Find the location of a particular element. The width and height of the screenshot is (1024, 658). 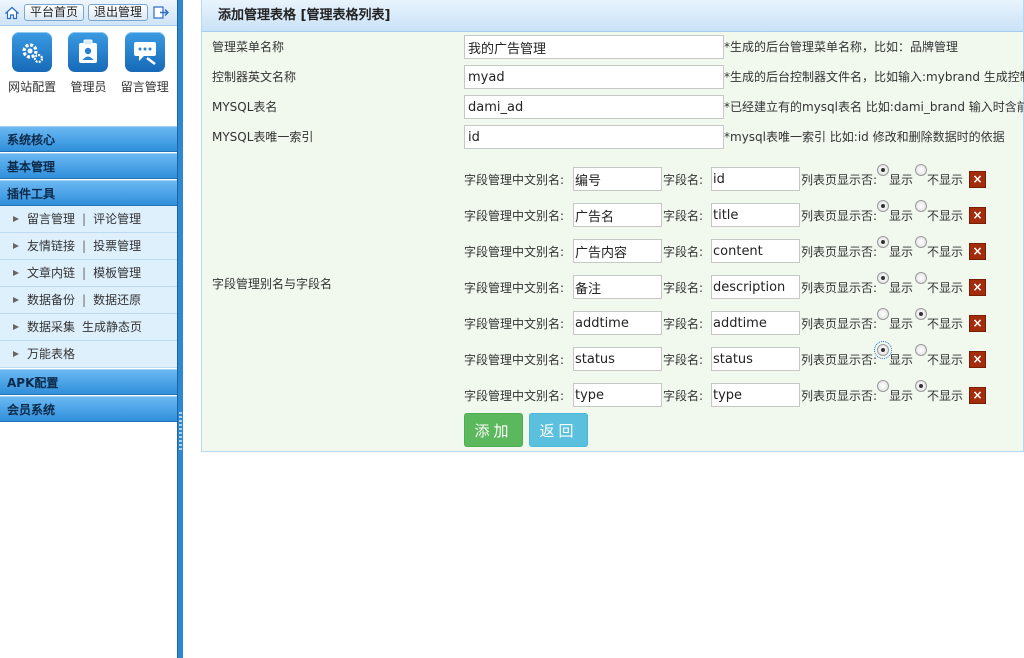

splitter-grip is located at coordinates (180, 432).